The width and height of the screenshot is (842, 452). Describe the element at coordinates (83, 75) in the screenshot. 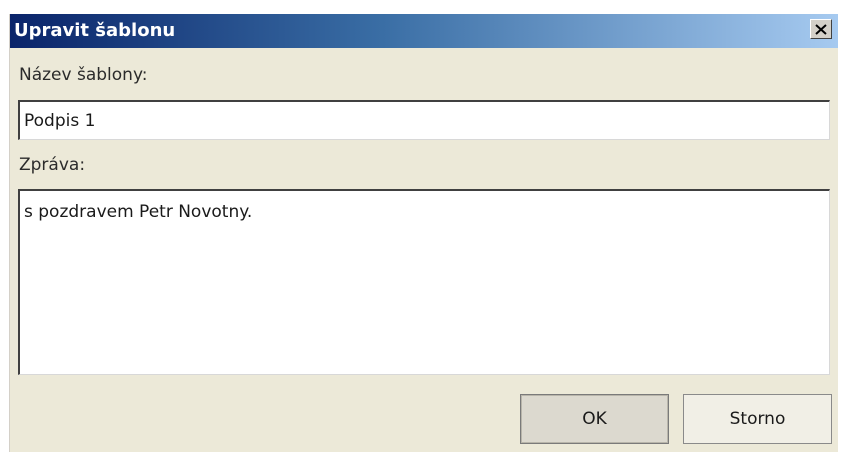

I see `template-name-label: Název šablony:` at that location.